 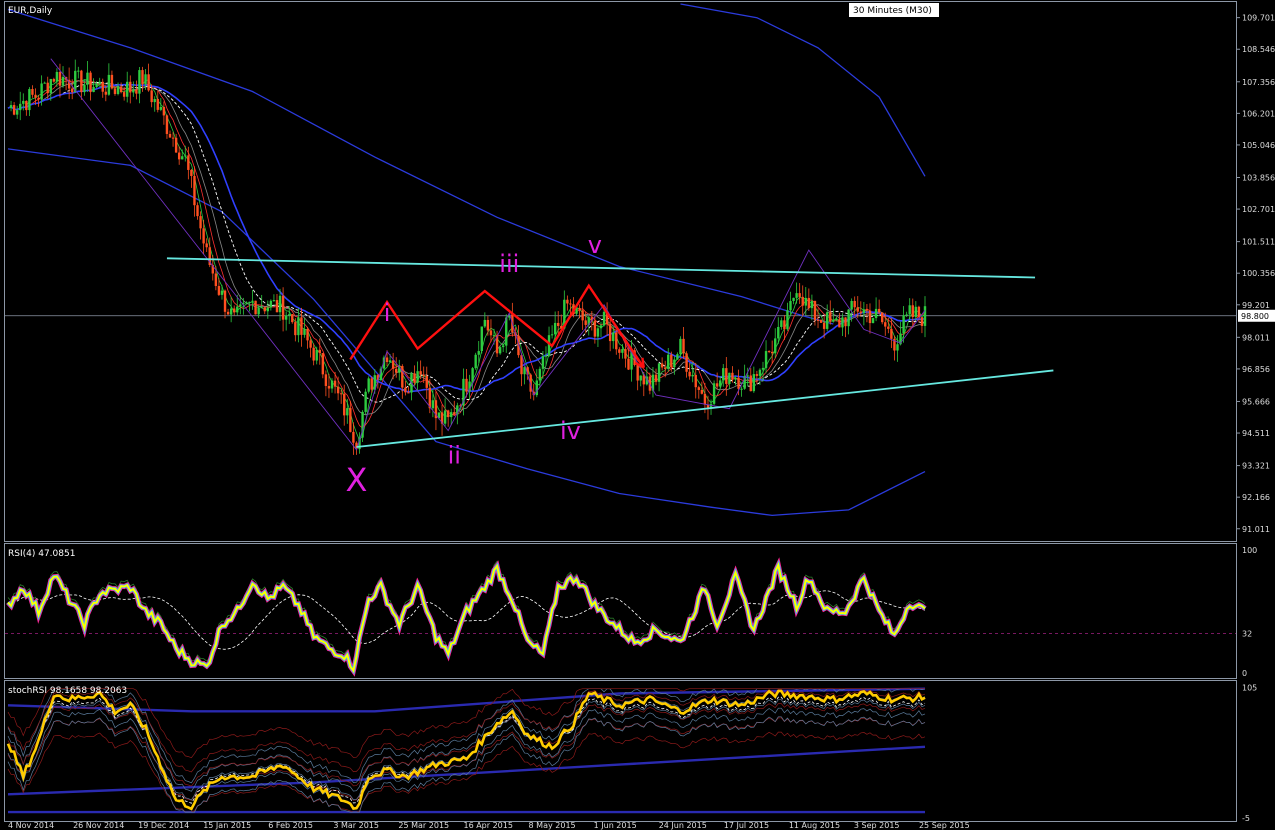 What do you see at coordinates (620, 617) in the screenshot?
I see `rsi-plot` at bounding box center [620, 617].